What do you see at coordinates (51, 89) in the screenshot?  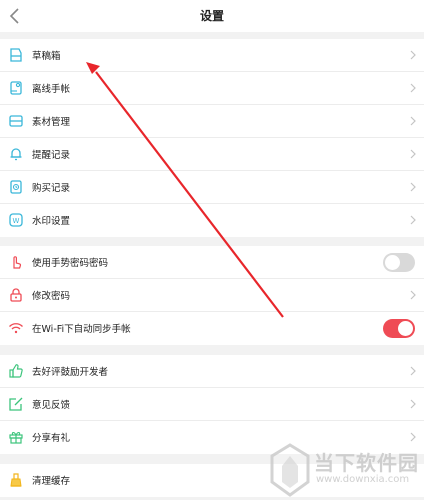 I see `settings-item-label: 离线手帐` at bounding box center [51, 89].